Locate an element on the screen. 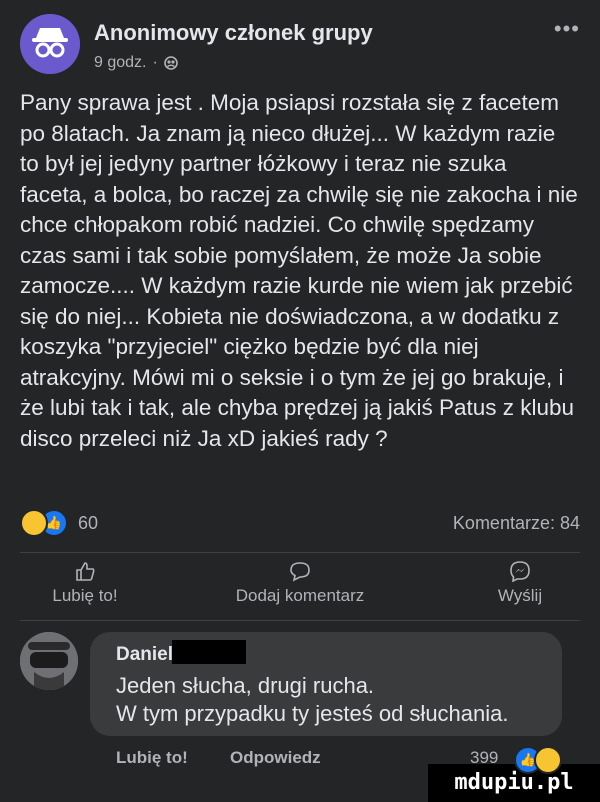 This screenshot has height=802, width=600. comment-reply-button: Odpowiedz is located at coordinates (275, 758).